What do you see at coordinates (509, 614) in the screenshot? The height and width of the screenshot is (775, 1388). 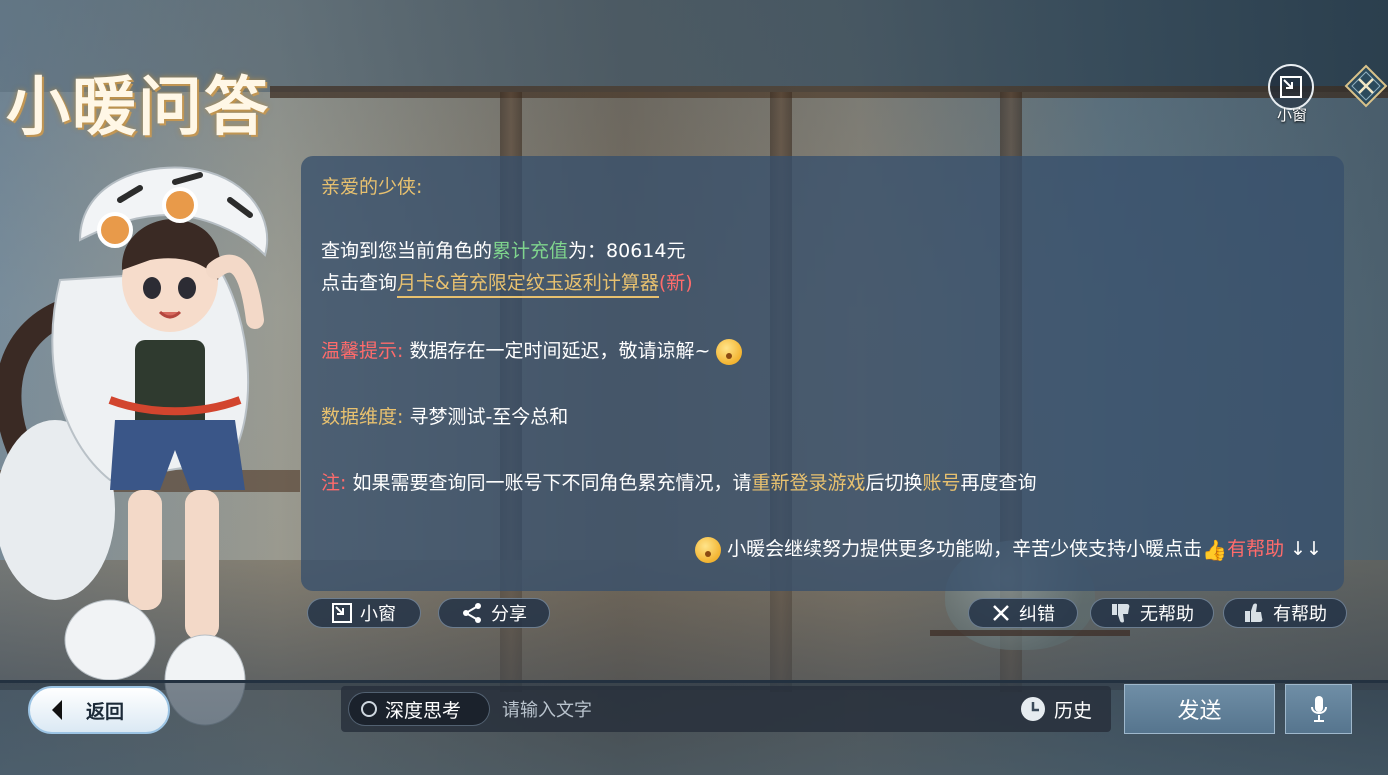 I see `share-label: 分享` at bounding box center [509, 614].